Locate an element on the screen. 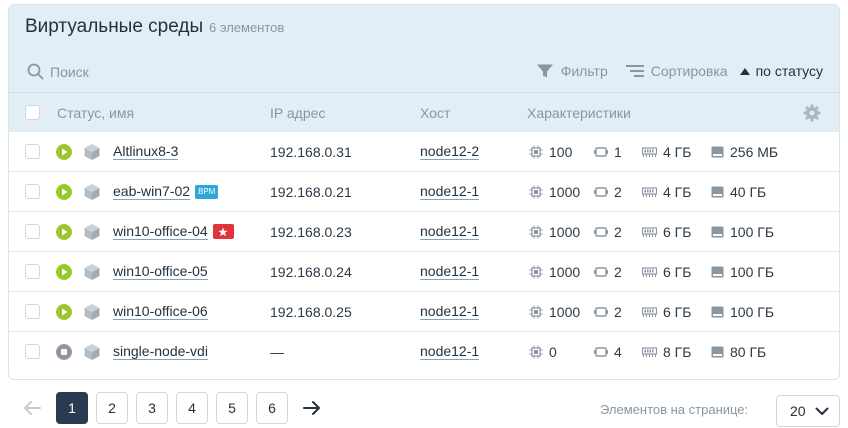 This screenshot has width=848, height=428. prev-page-arrow-icon is located at coordinates (32, 408).